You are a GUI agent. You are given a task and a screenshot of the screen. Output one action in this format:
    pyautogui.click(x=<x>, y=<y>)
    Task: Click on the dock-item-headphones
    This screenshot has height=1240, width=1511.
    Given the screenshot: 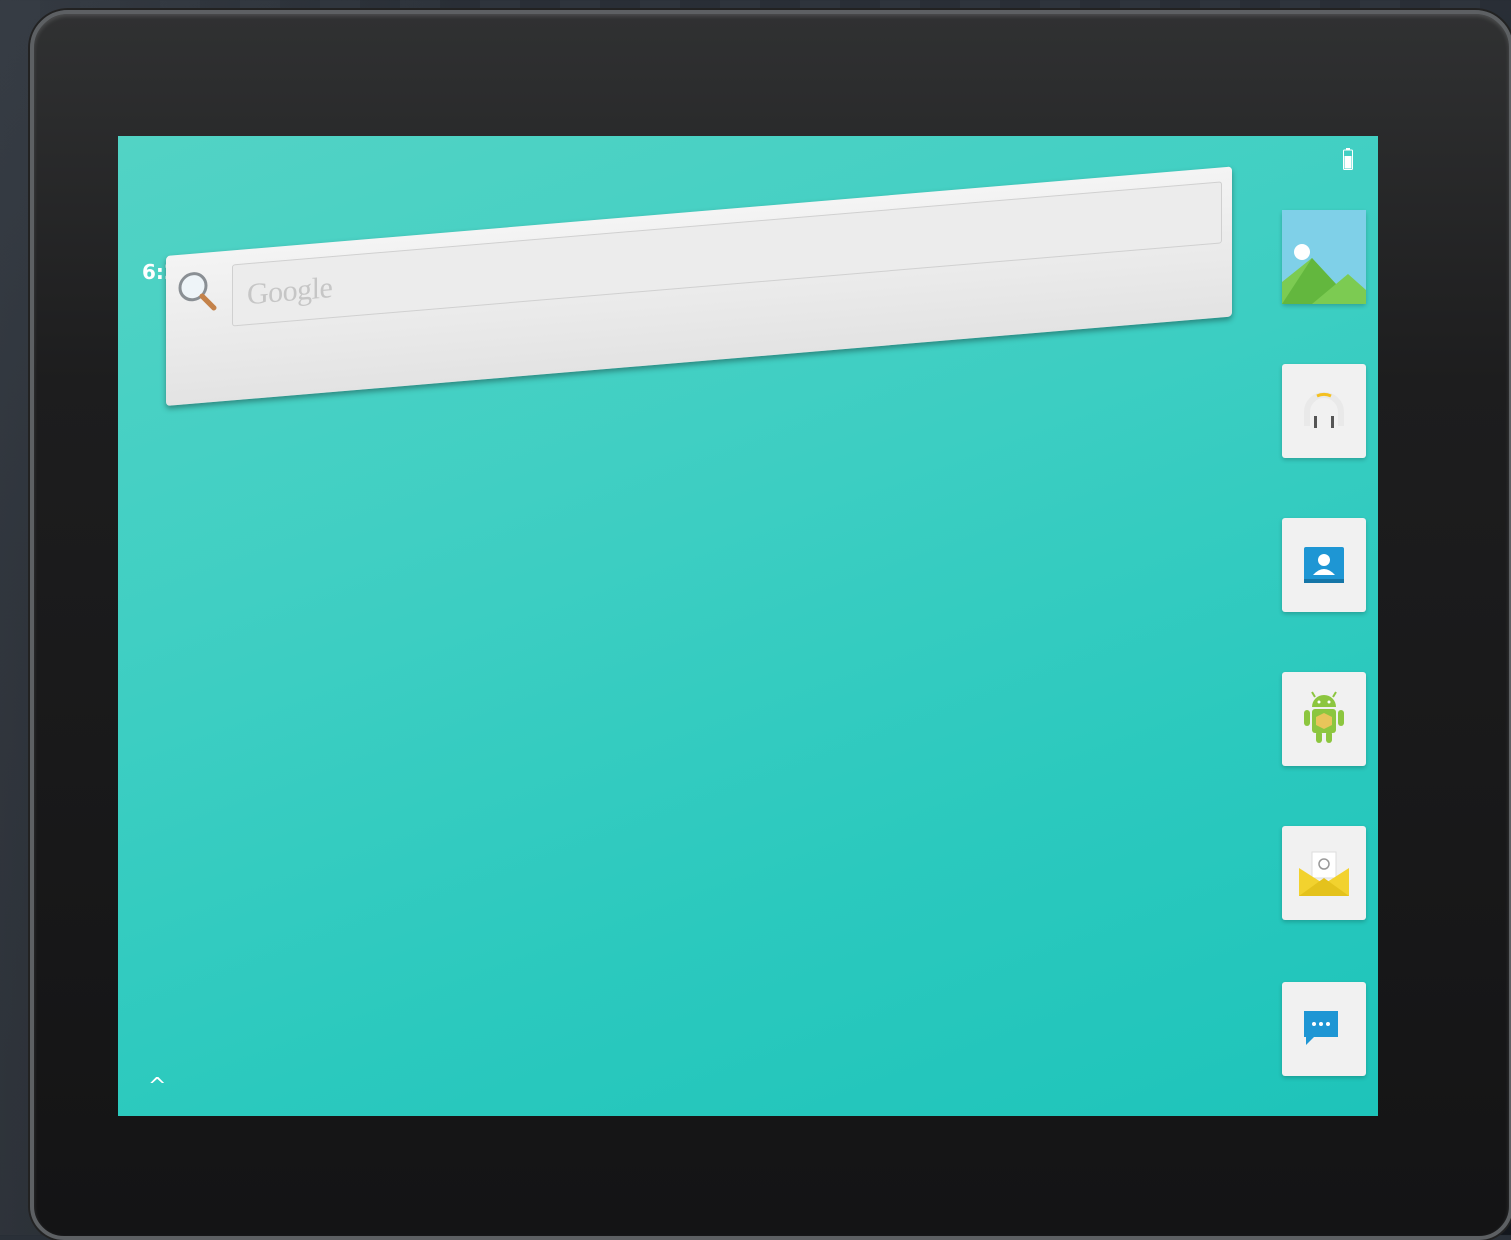 What is the action you would take?
    pyautogui.click(x=1324, y=411)
    